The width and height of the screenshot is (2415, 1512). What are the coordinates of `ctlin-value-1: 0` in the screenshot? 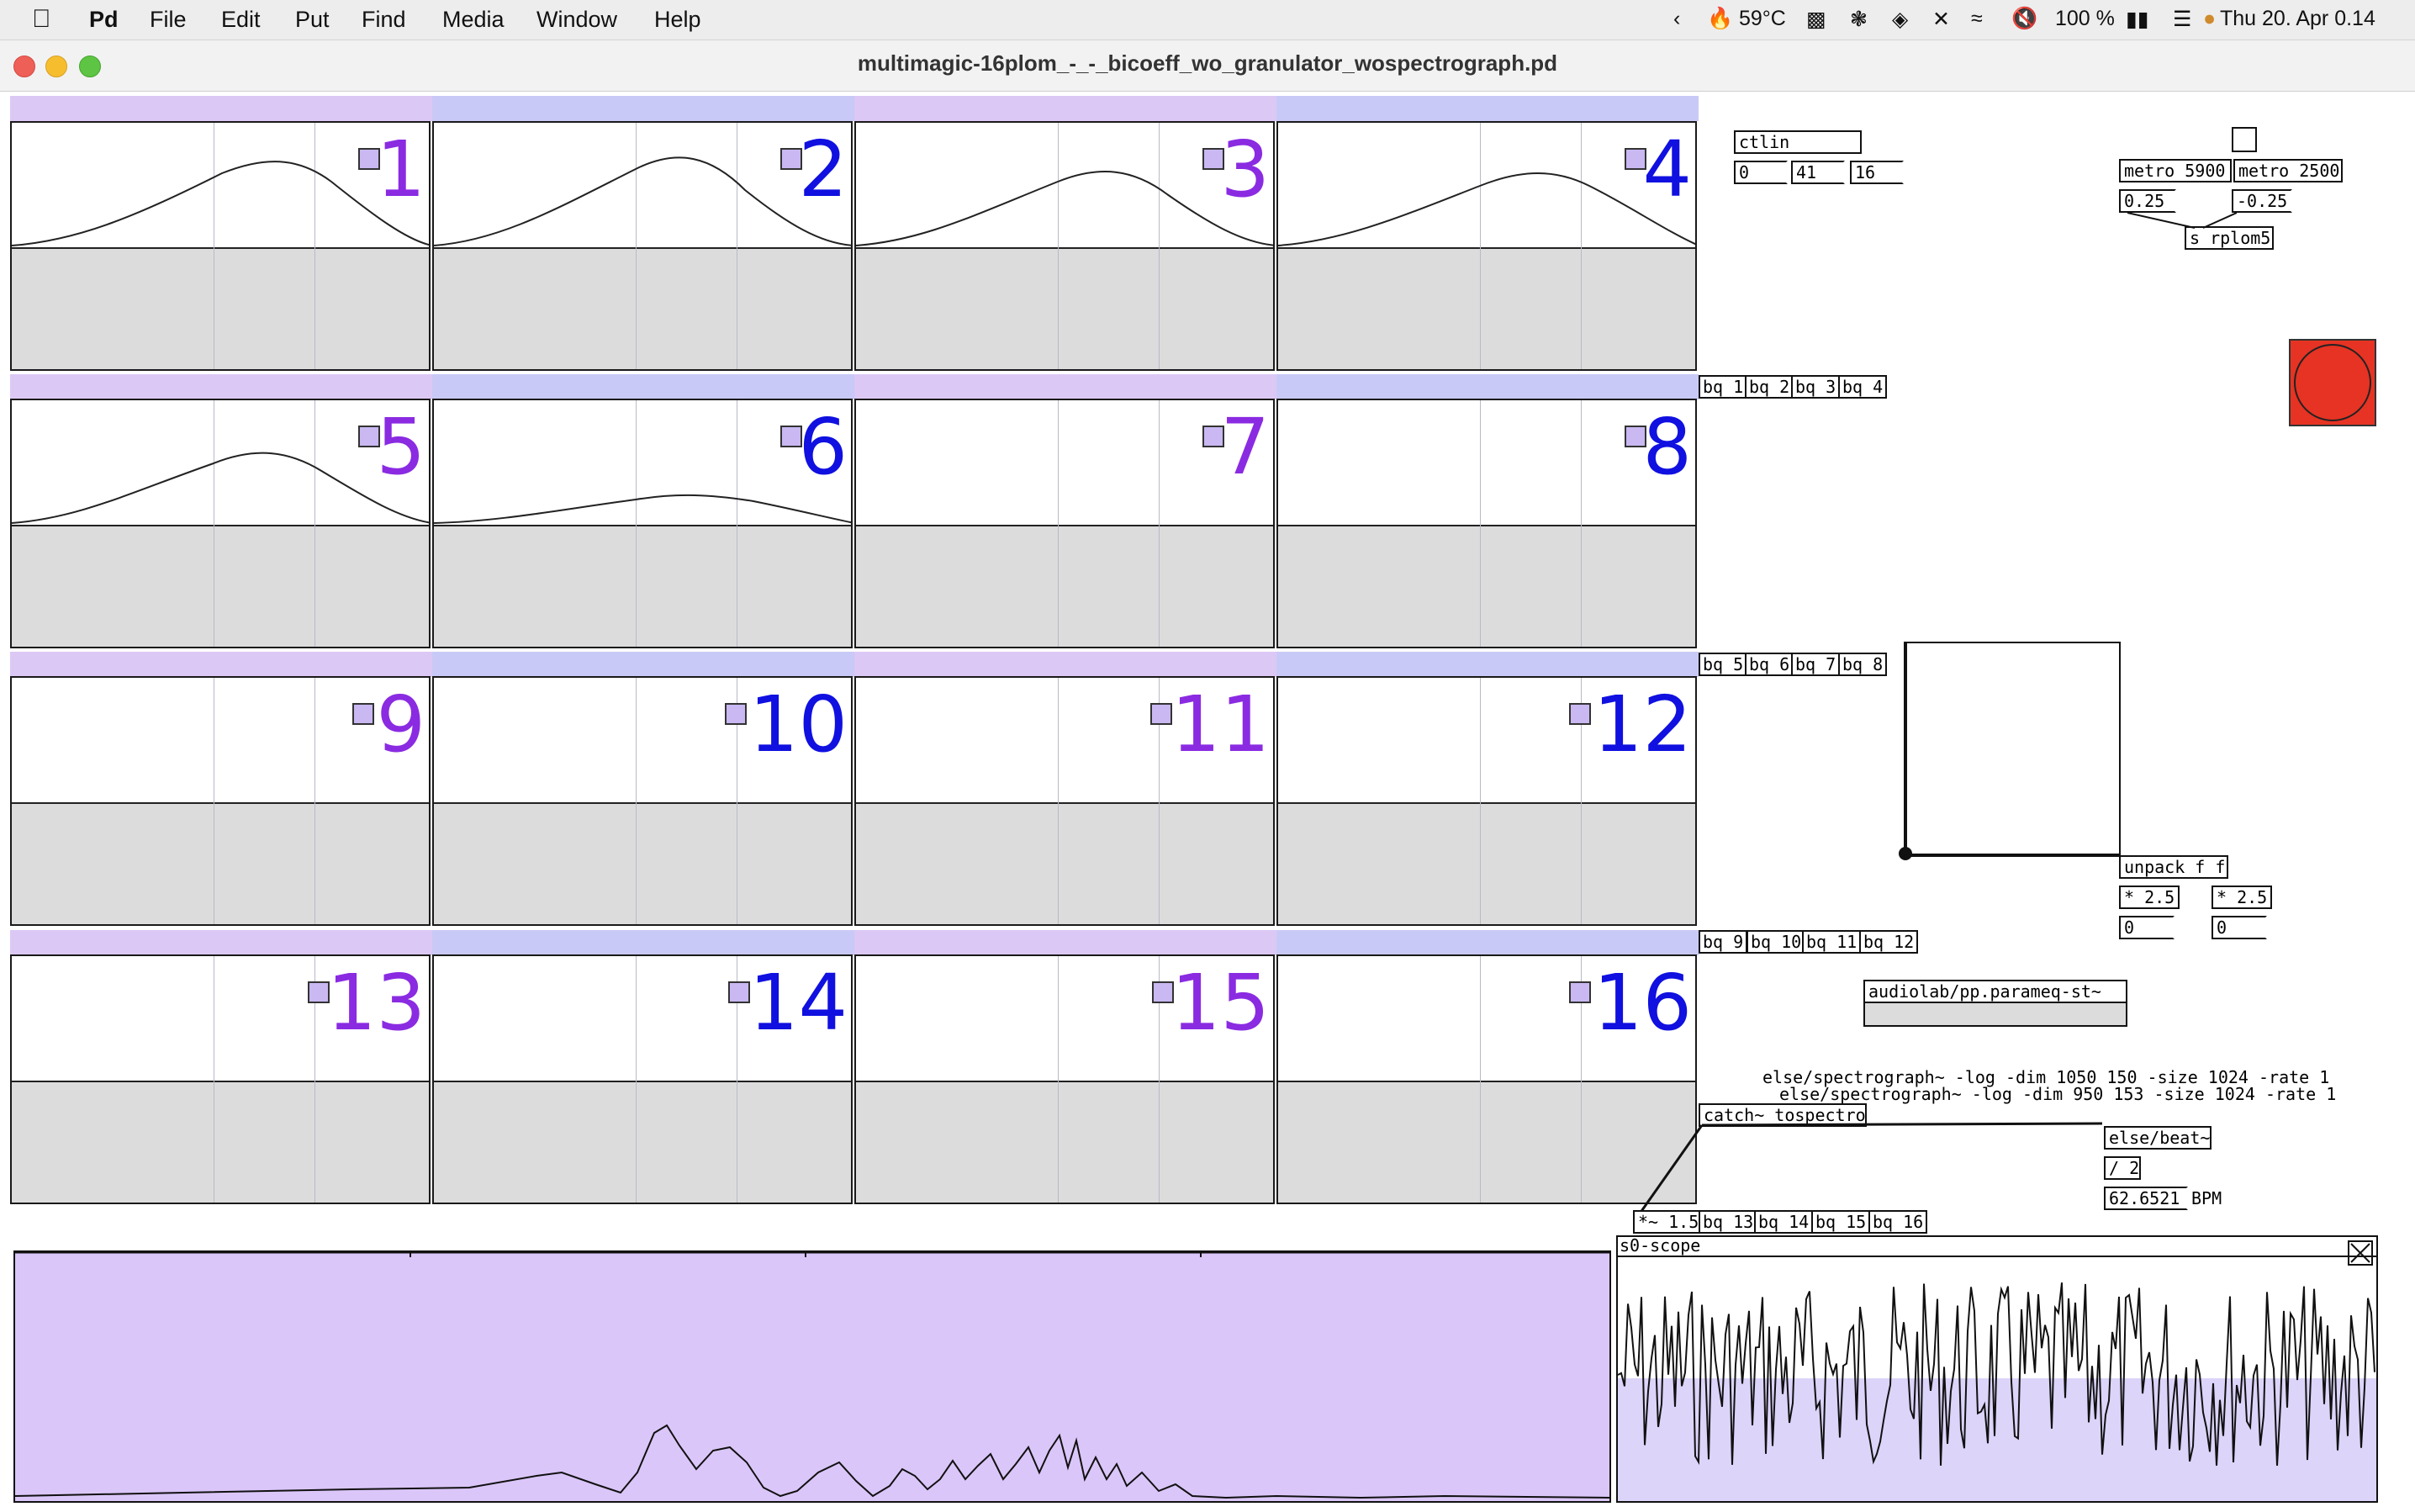 It's located at (1761, 172).